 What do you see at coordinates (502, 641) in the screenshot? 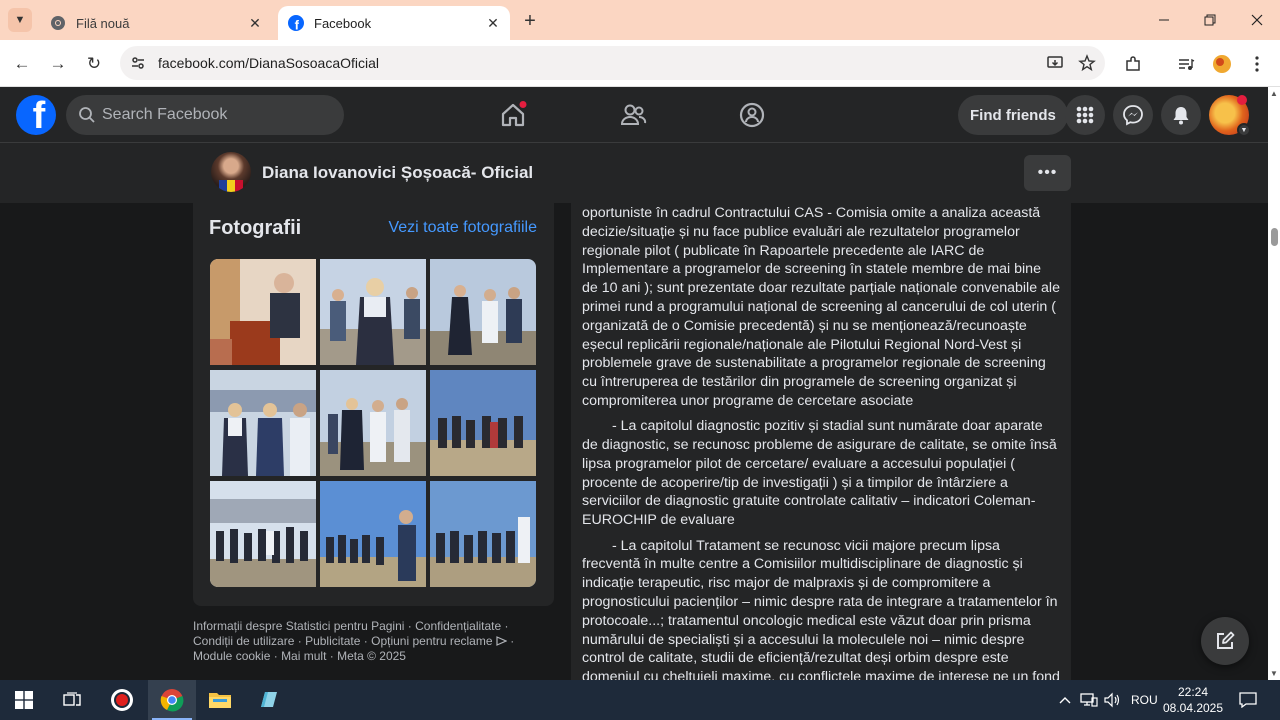
I see `adchoices-icon` at bounding box center [502, 641].